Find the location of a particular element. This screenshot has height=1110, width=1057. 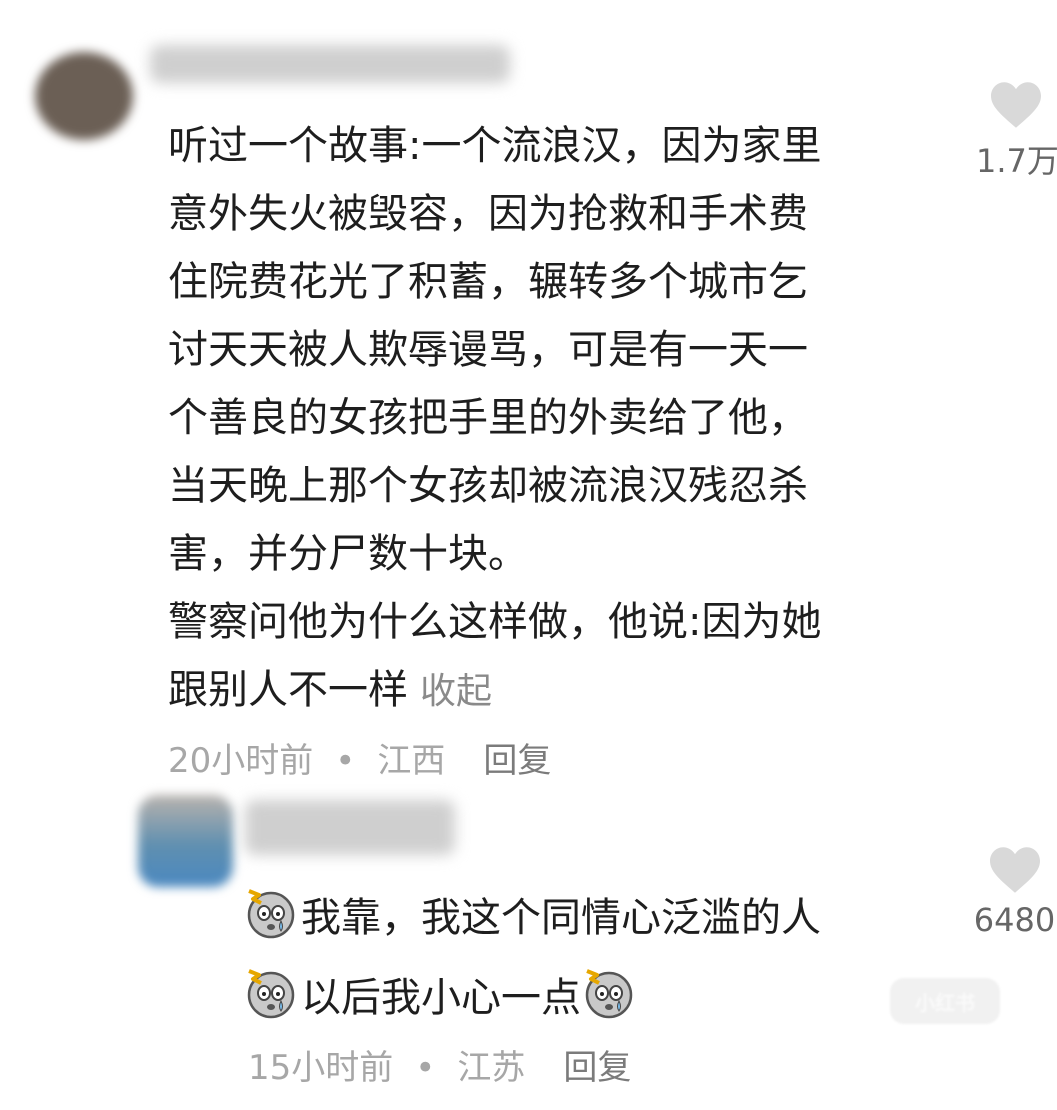

like-count: 1.7万 is located at coordinates (1016, 161).